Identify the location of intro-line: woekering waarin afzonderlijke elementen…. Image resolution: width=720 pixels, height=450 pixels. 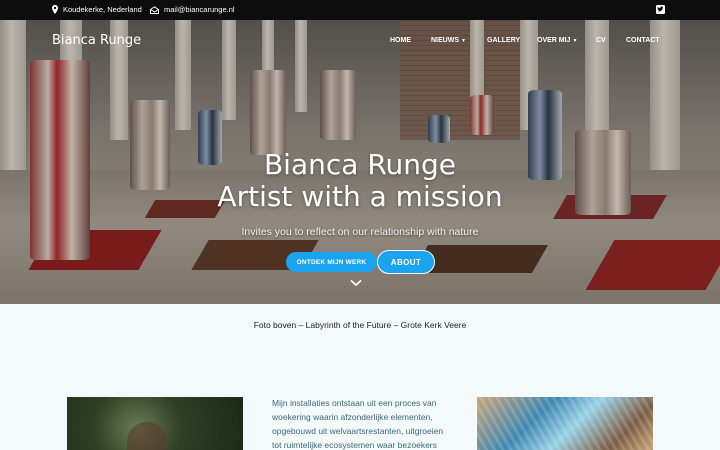
(352, 417).